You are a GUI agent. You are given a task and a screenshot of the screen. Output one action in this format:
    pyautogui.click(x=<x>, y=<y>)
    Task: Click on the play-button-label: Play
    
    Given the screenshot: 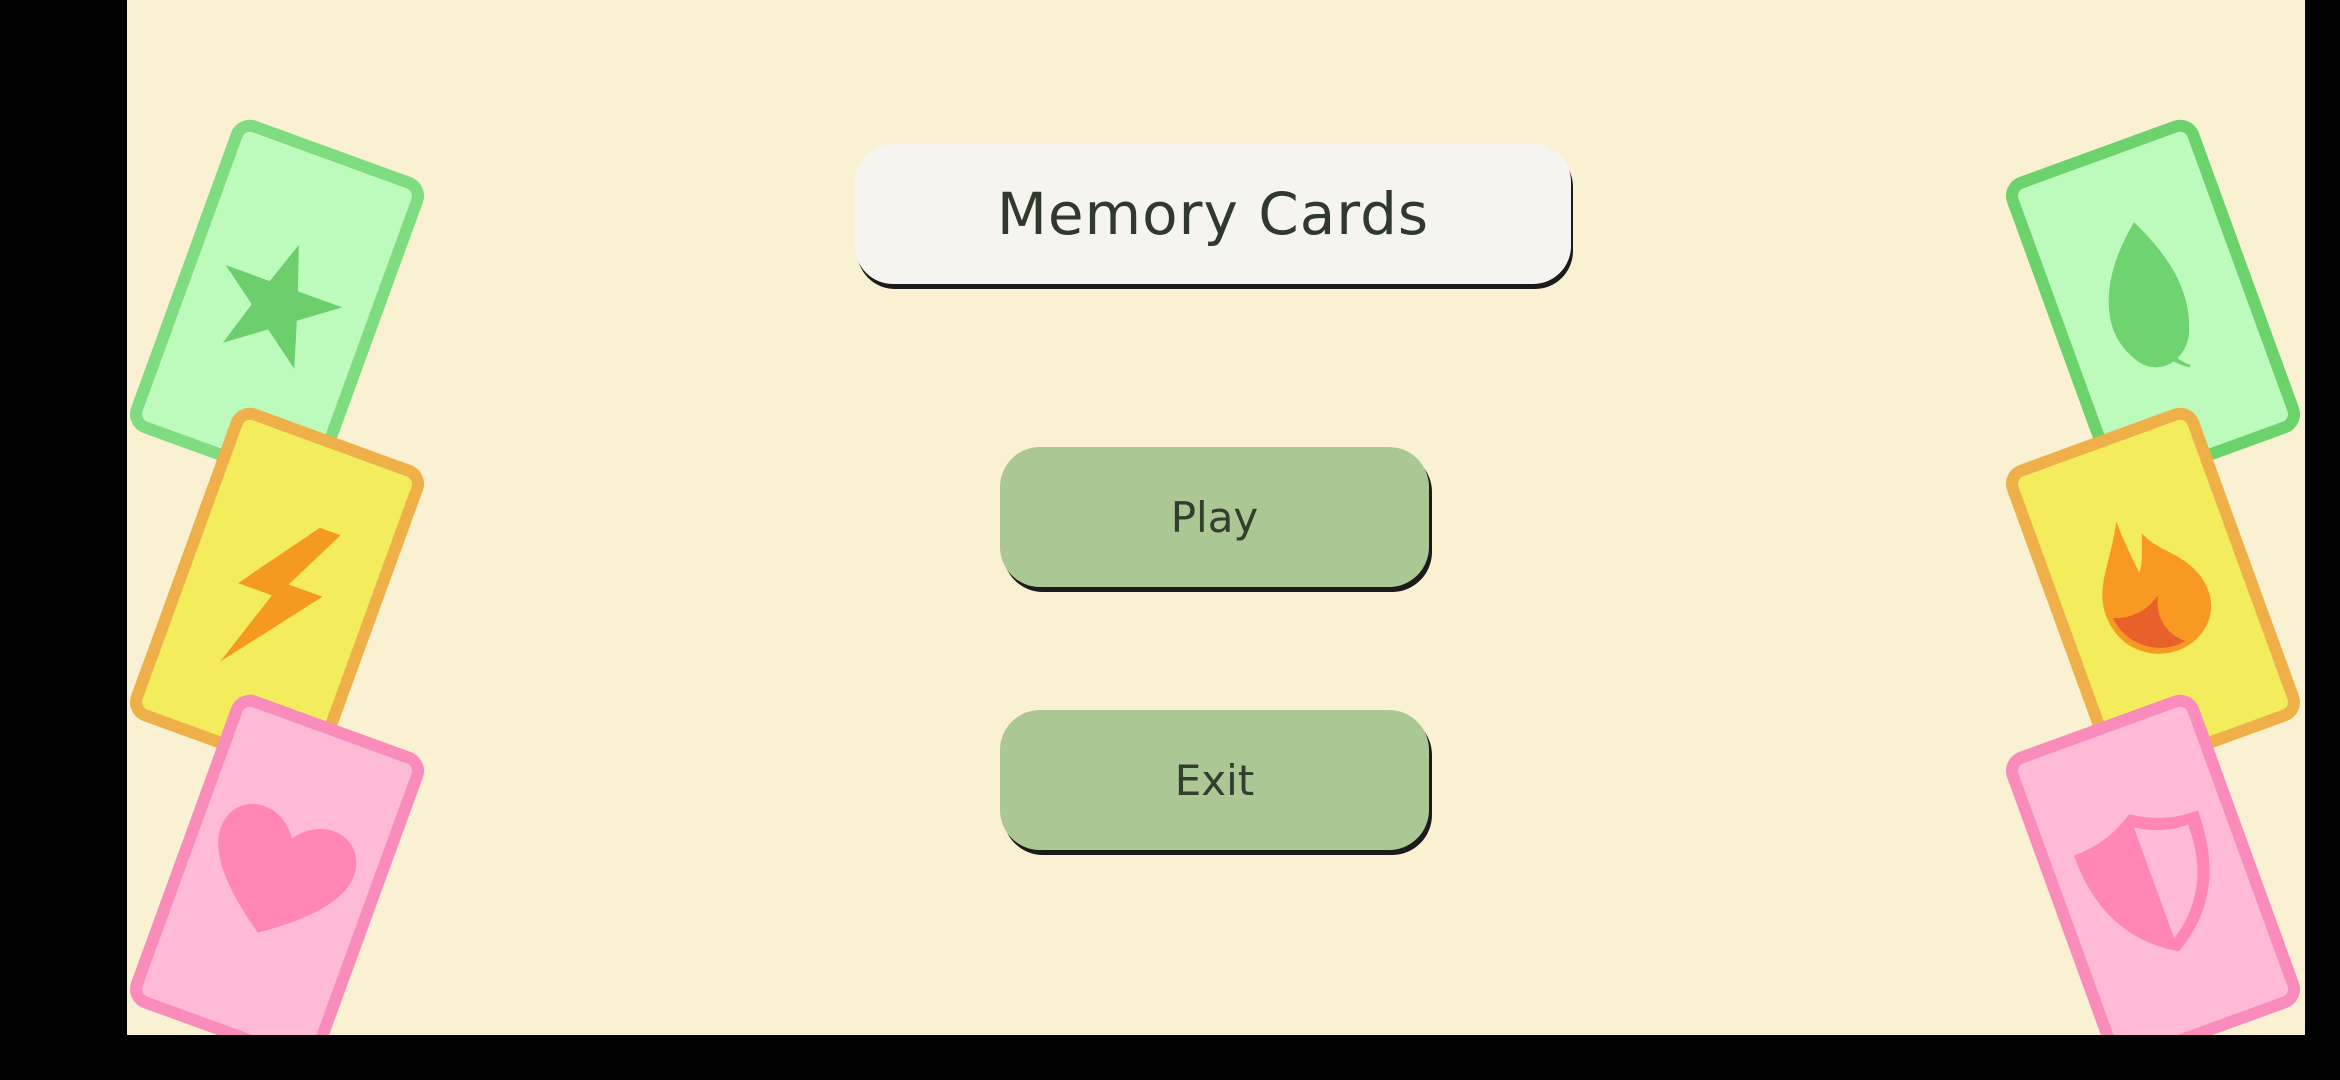 What is the action you would take?
    pyautogui.click(x=1214, y=517)
    